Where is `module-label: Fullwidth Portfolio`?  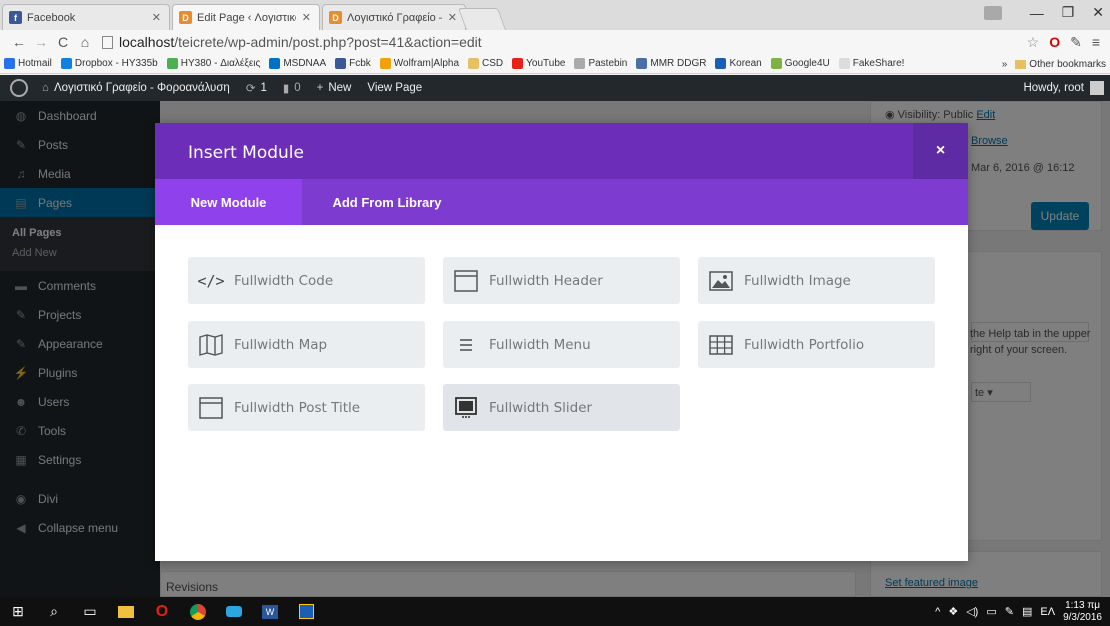
module-label: Fullwidth Portfolio is located at coordinates (804, 344).